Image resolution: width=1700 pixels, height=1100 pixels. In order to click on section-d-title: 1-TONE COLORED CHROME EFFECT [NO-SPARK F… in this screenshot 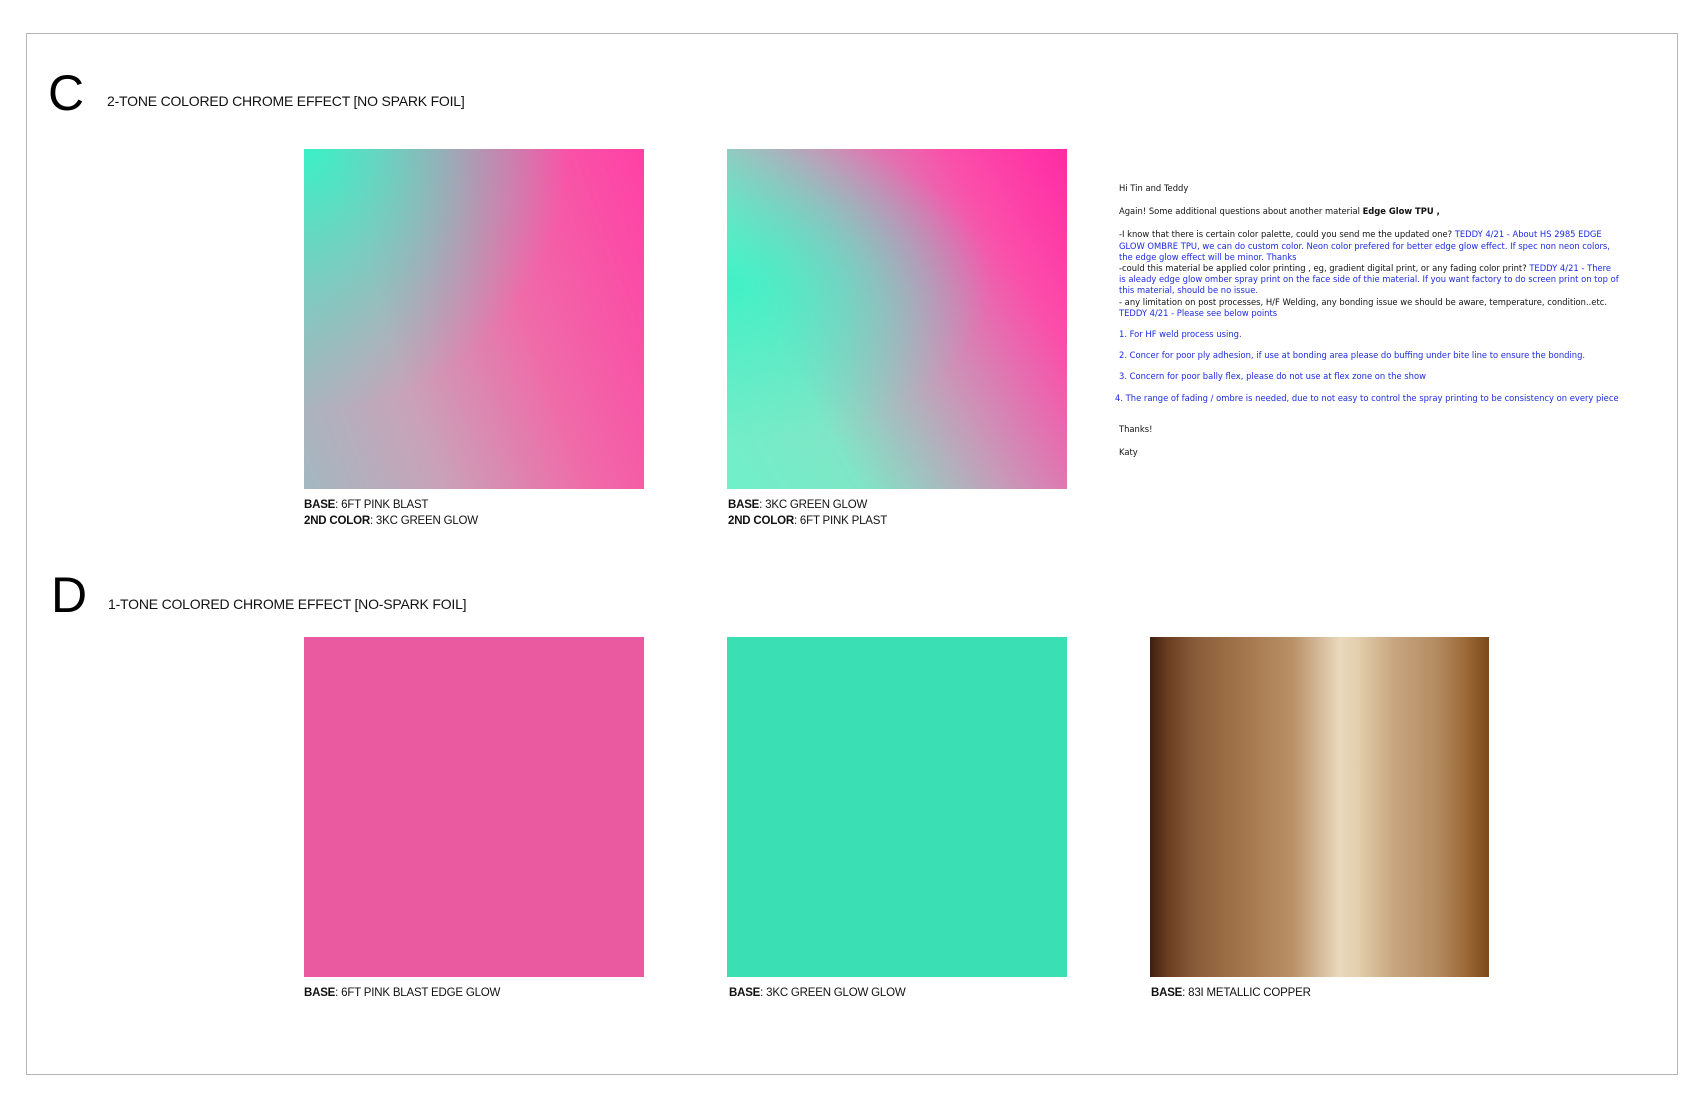, I will do `click(287, 604)`.